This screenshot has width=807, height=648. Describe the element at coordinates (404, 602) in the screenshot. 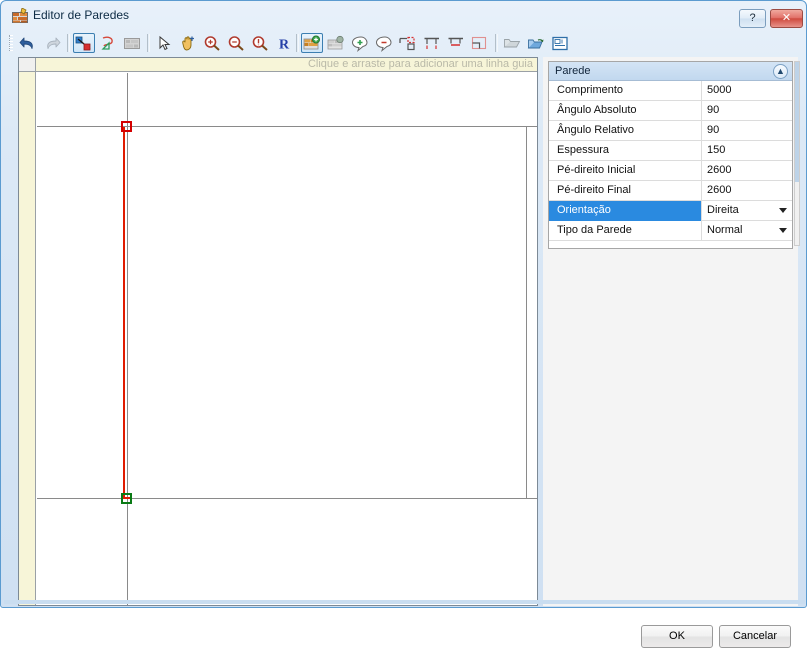

I see `window-bottom-strip` at that location.